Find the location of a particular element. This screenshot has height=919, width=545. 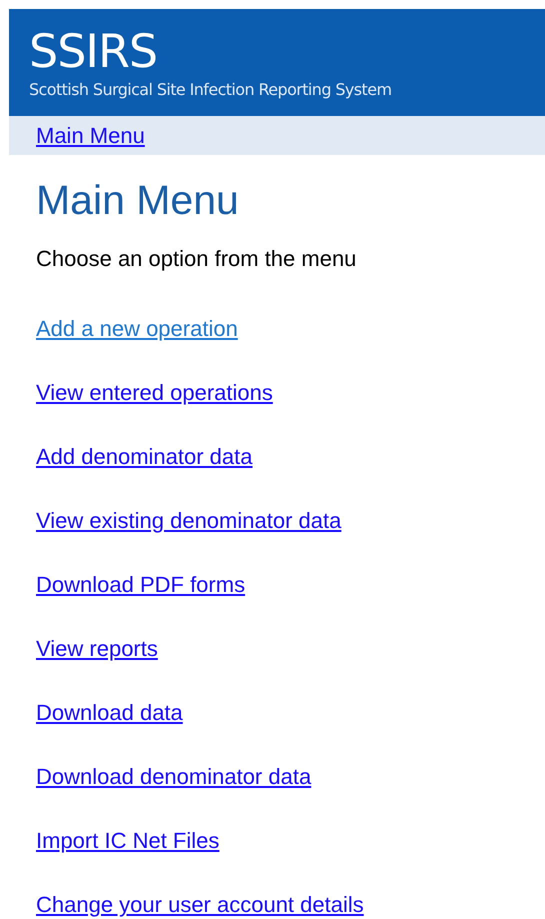

menu-link: Download PDF forms is located at coordinates (141, 585).